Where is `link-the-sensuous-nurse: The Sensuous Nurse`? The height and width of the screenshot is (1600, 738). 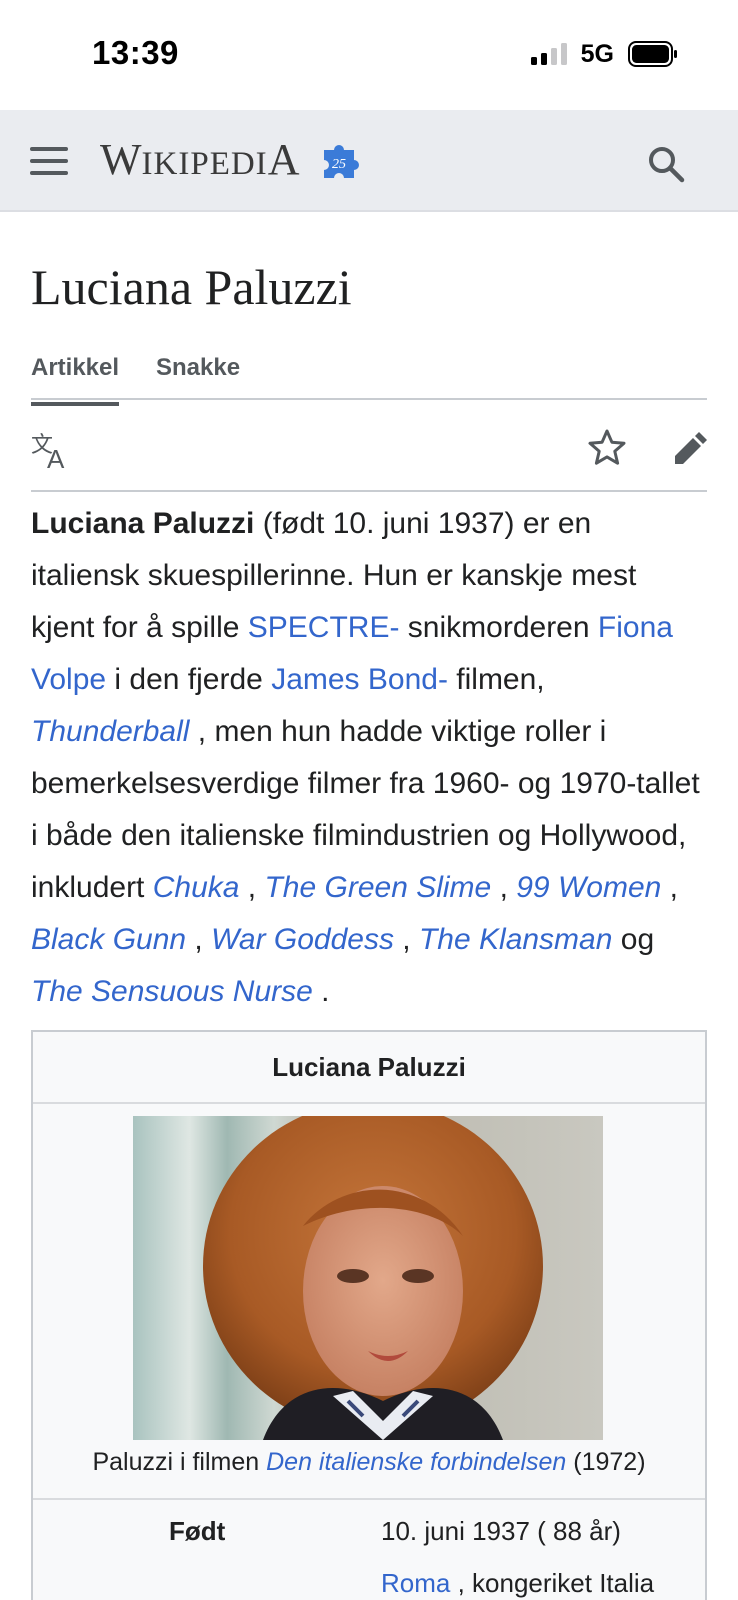
link-the-sensuous-nurse: The Sensuous Nurse is located at coordinates (172, 991).